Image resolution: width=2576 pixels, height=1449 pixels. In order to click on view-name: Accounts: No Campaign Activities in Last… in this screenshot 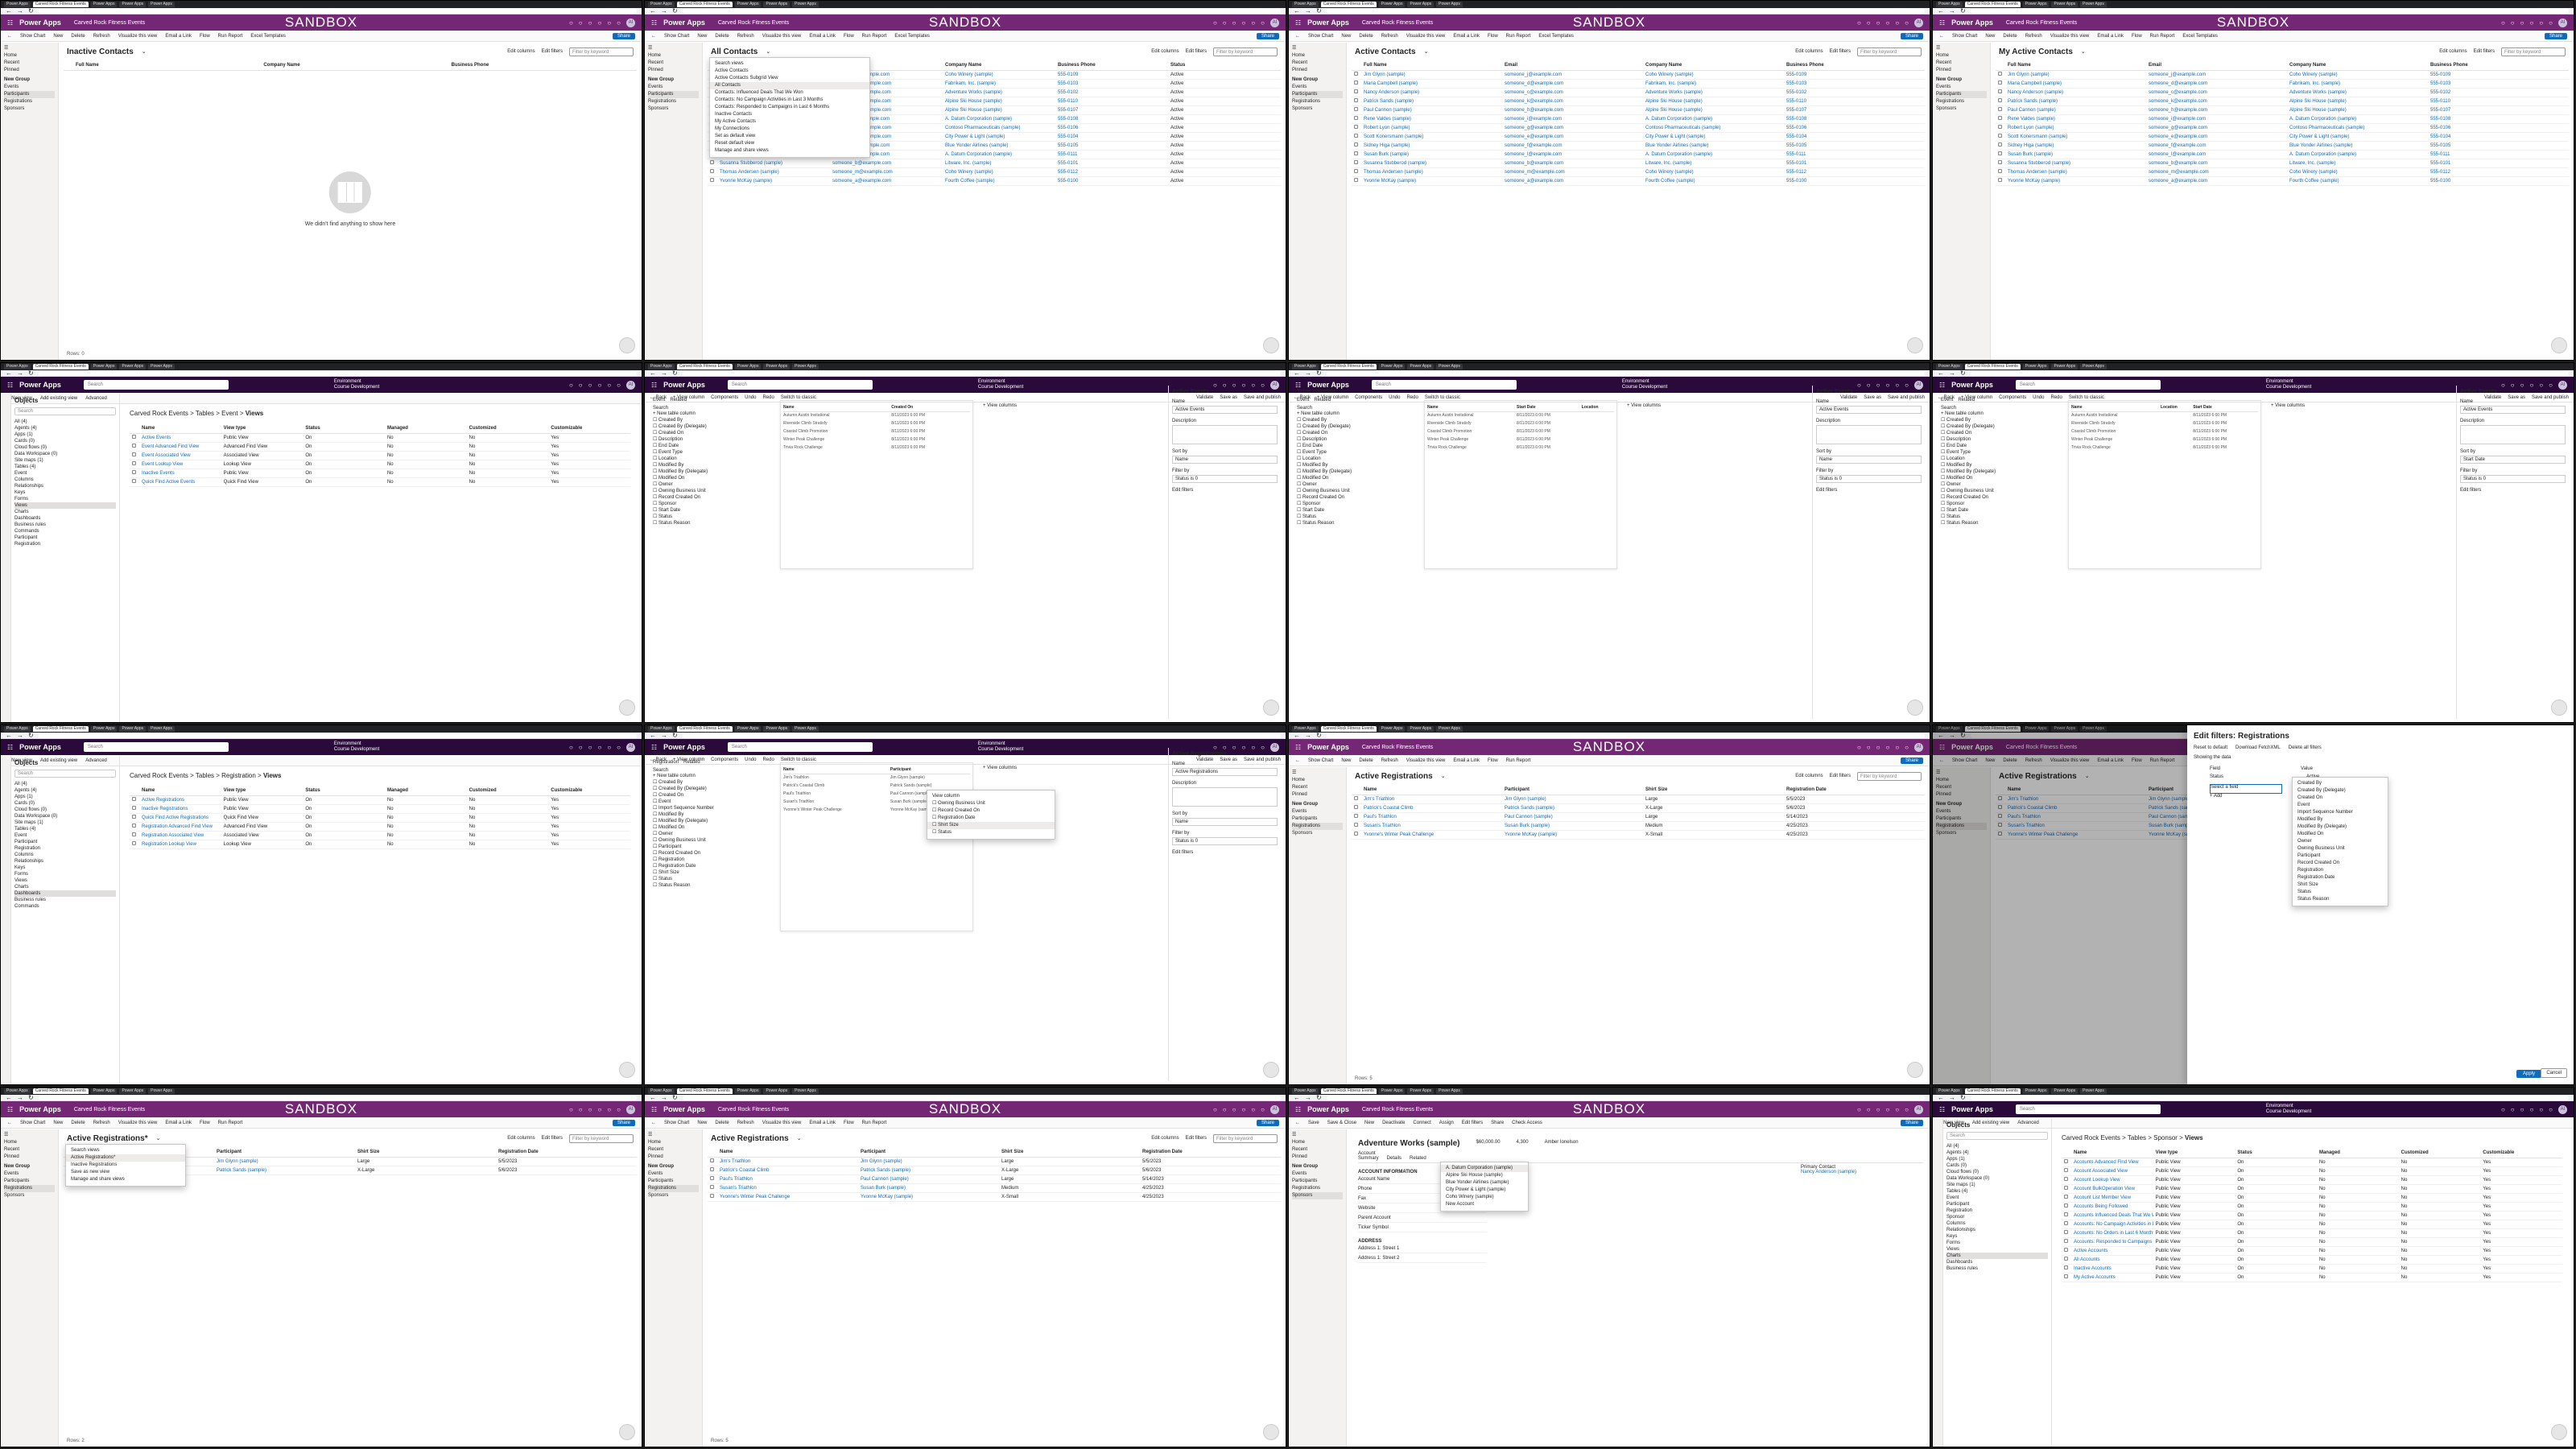, I will do `click(2112, 1224)`.